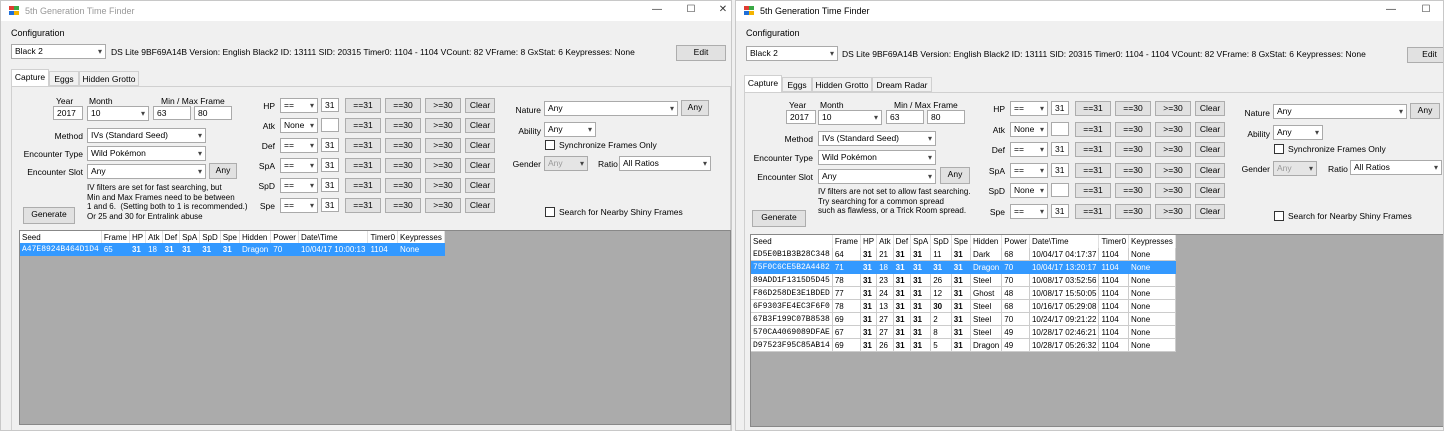  I want to click on tab-eggs: Eggs, so click(797, 84).